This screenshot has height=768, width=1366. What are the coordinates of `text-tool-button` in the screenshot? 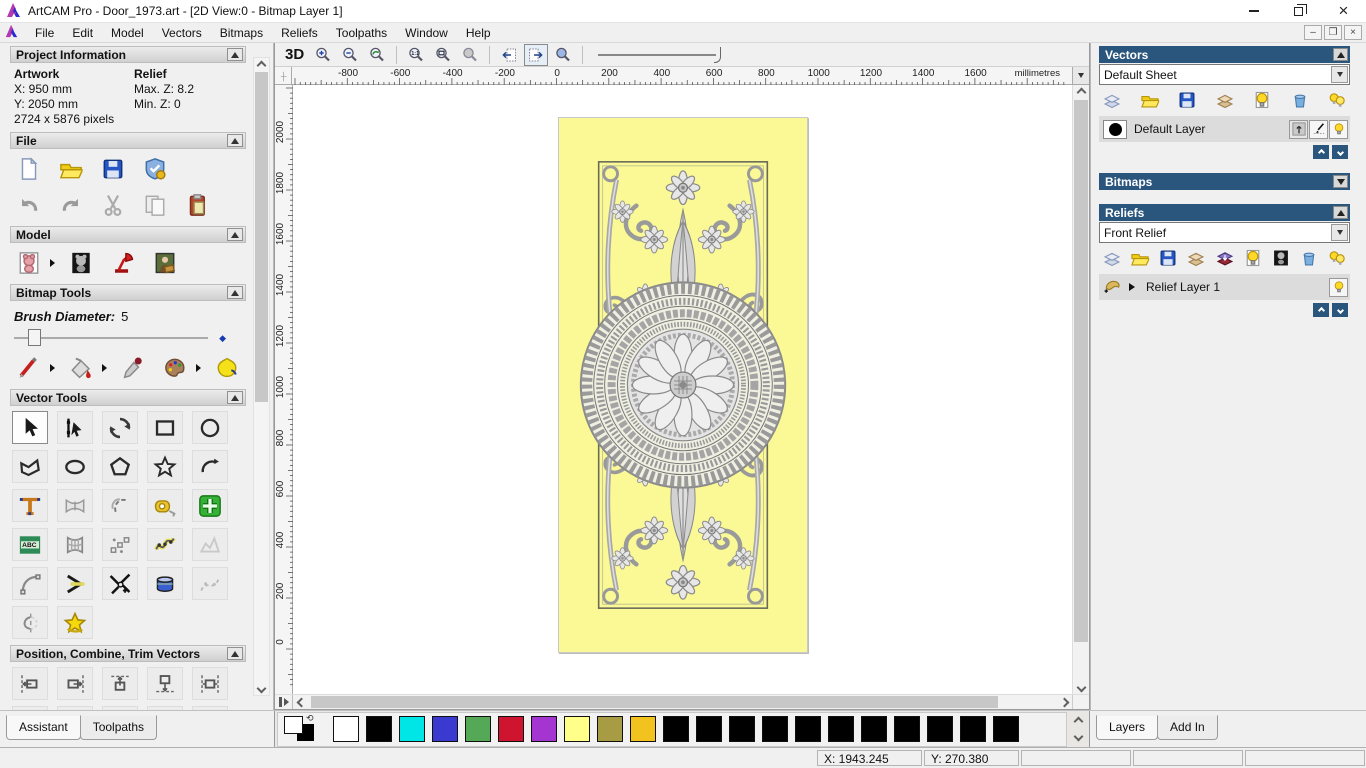 It's located at (30, 505).